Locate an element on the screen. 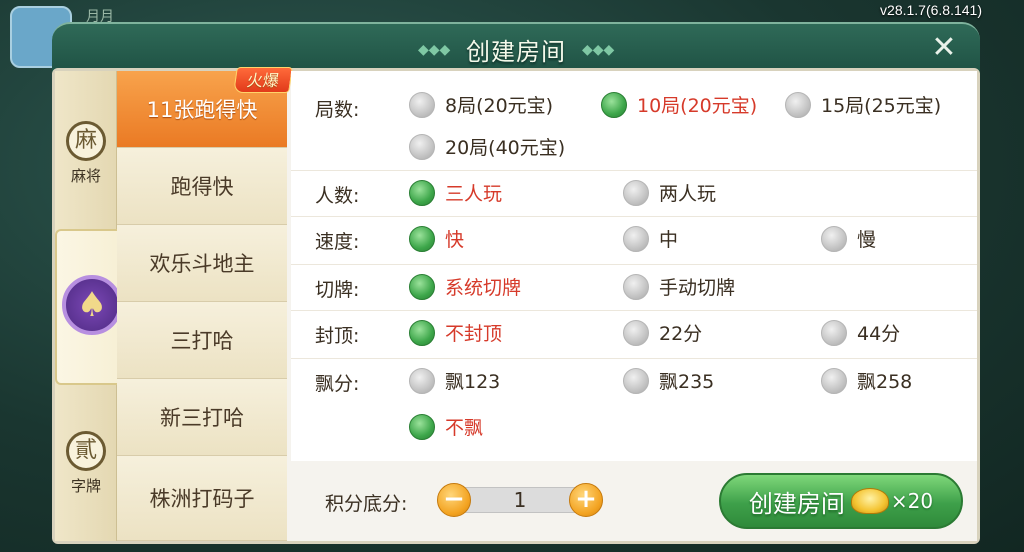  game-item-xin-sandaha: 新三打哈 is located at coordinates (202, 417).